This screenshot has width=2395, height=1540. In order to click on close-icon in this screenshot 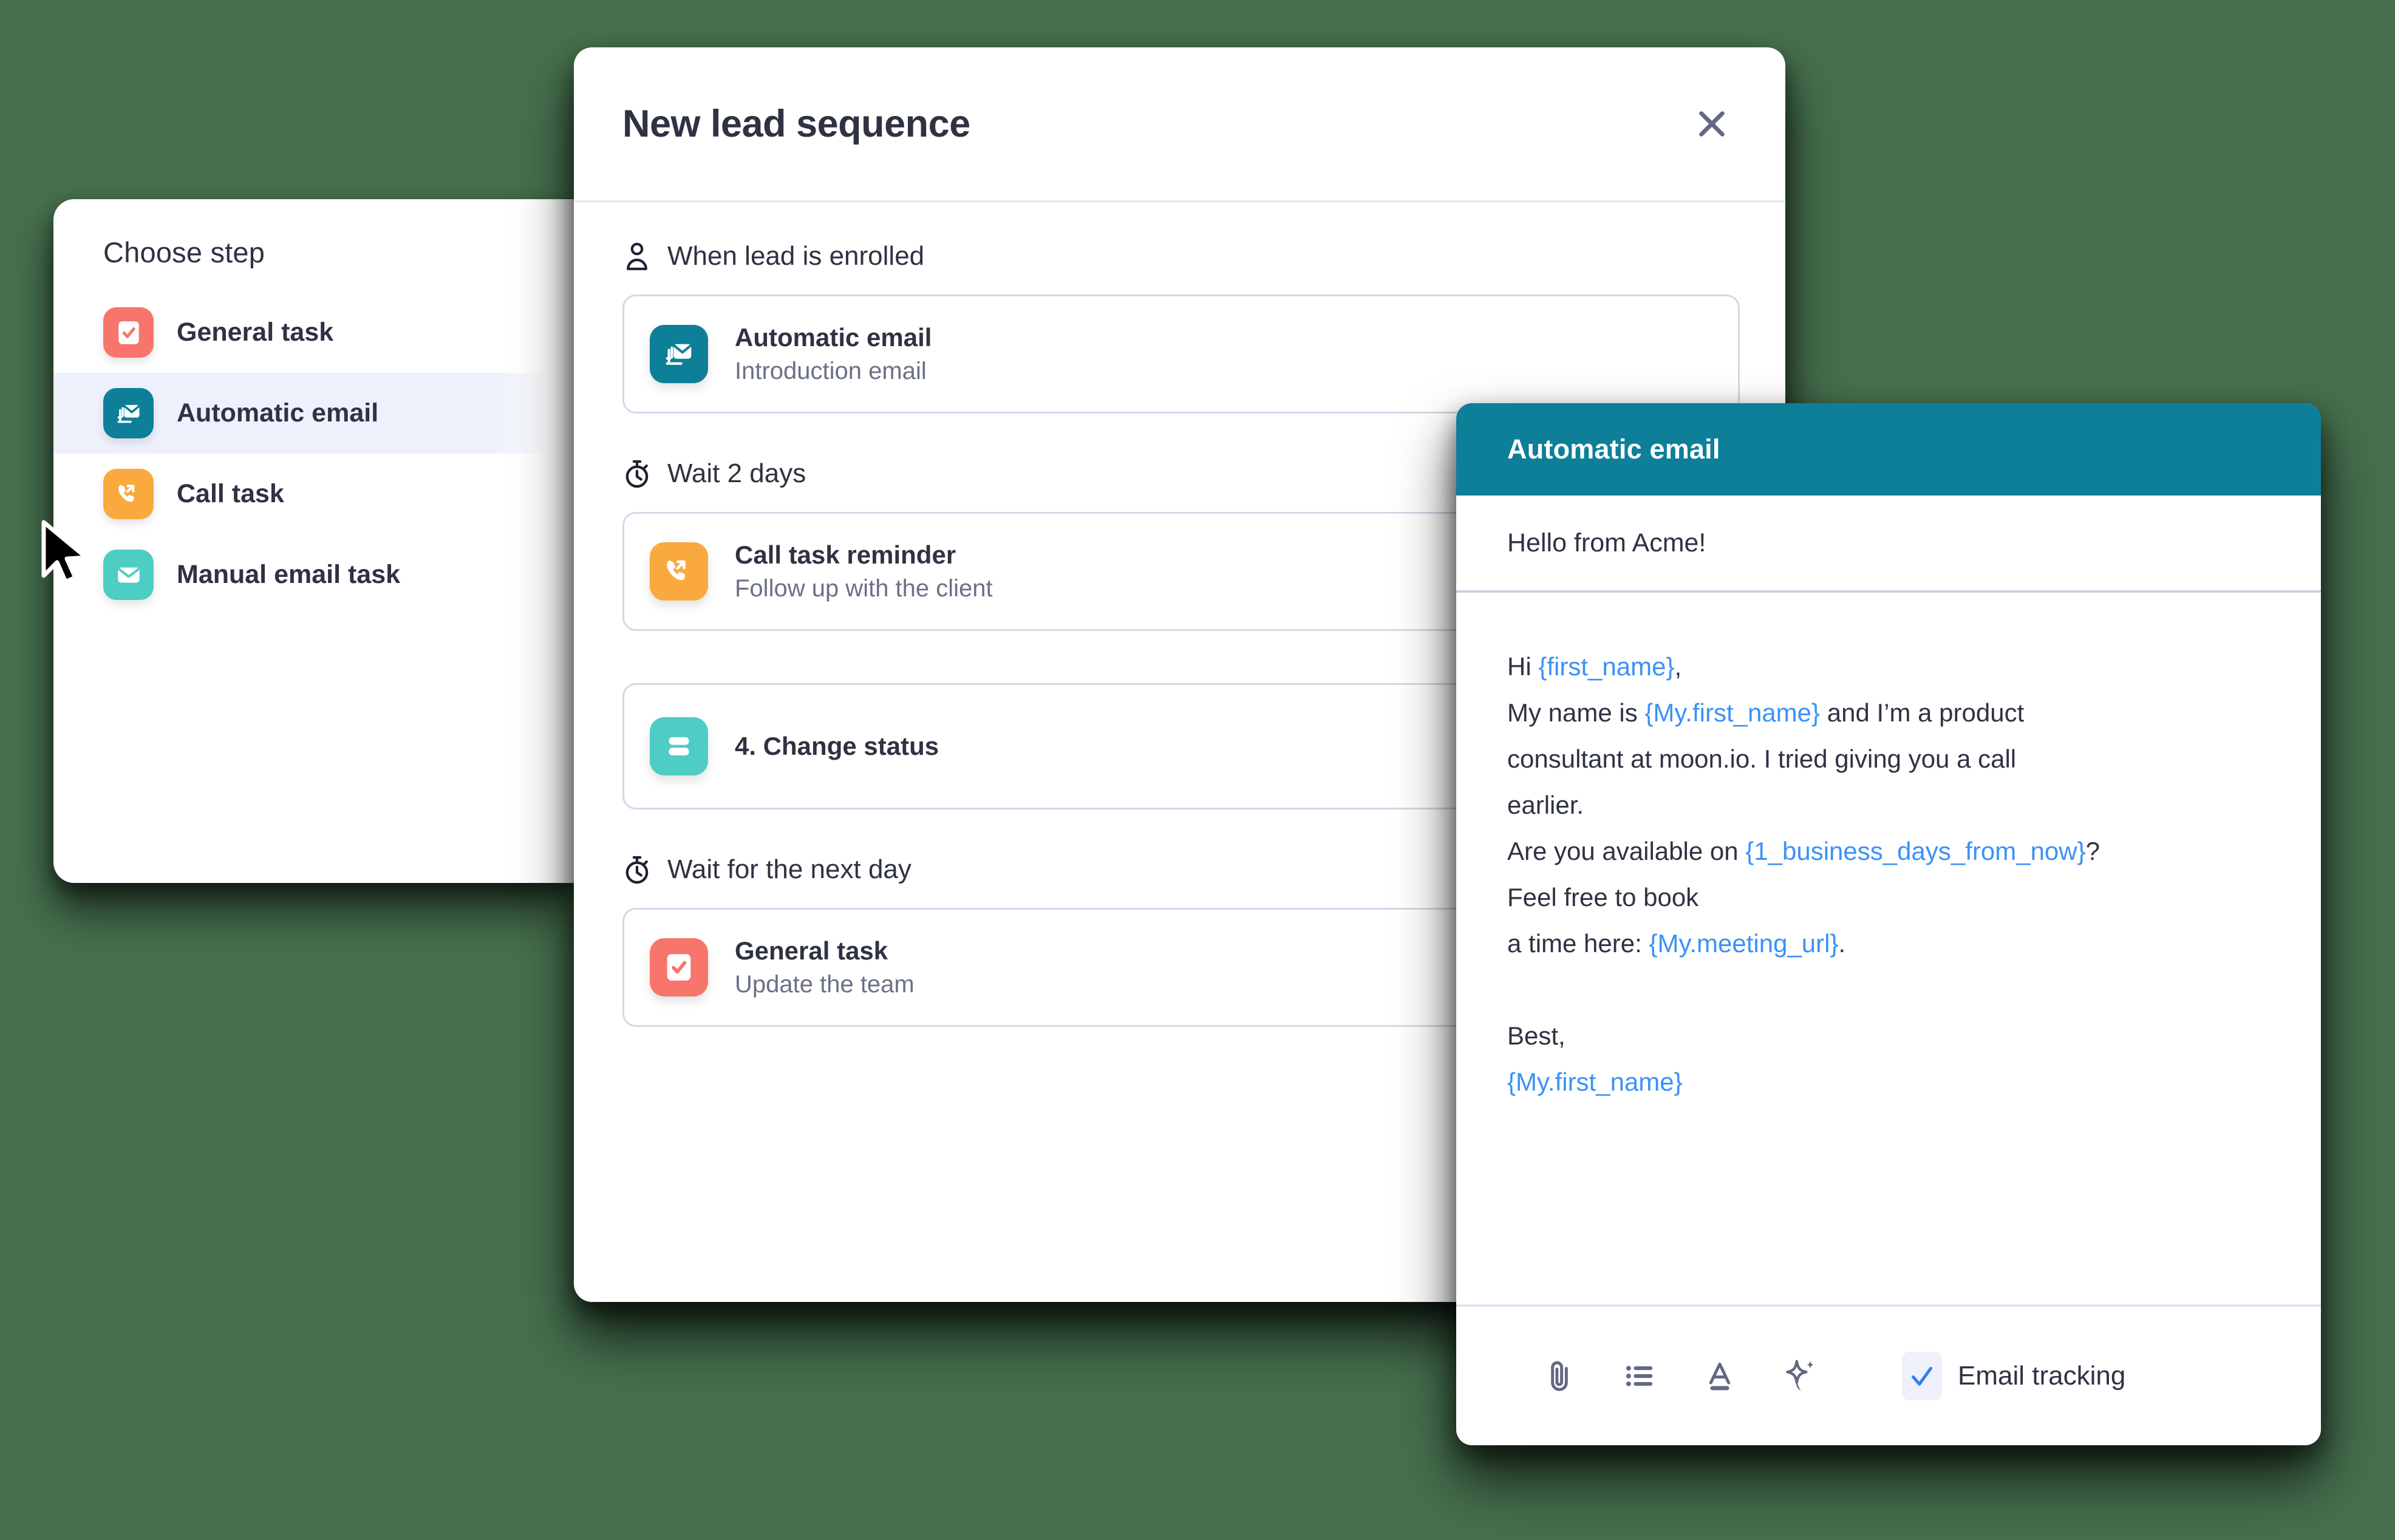, I will do `click(1712, 124)`.